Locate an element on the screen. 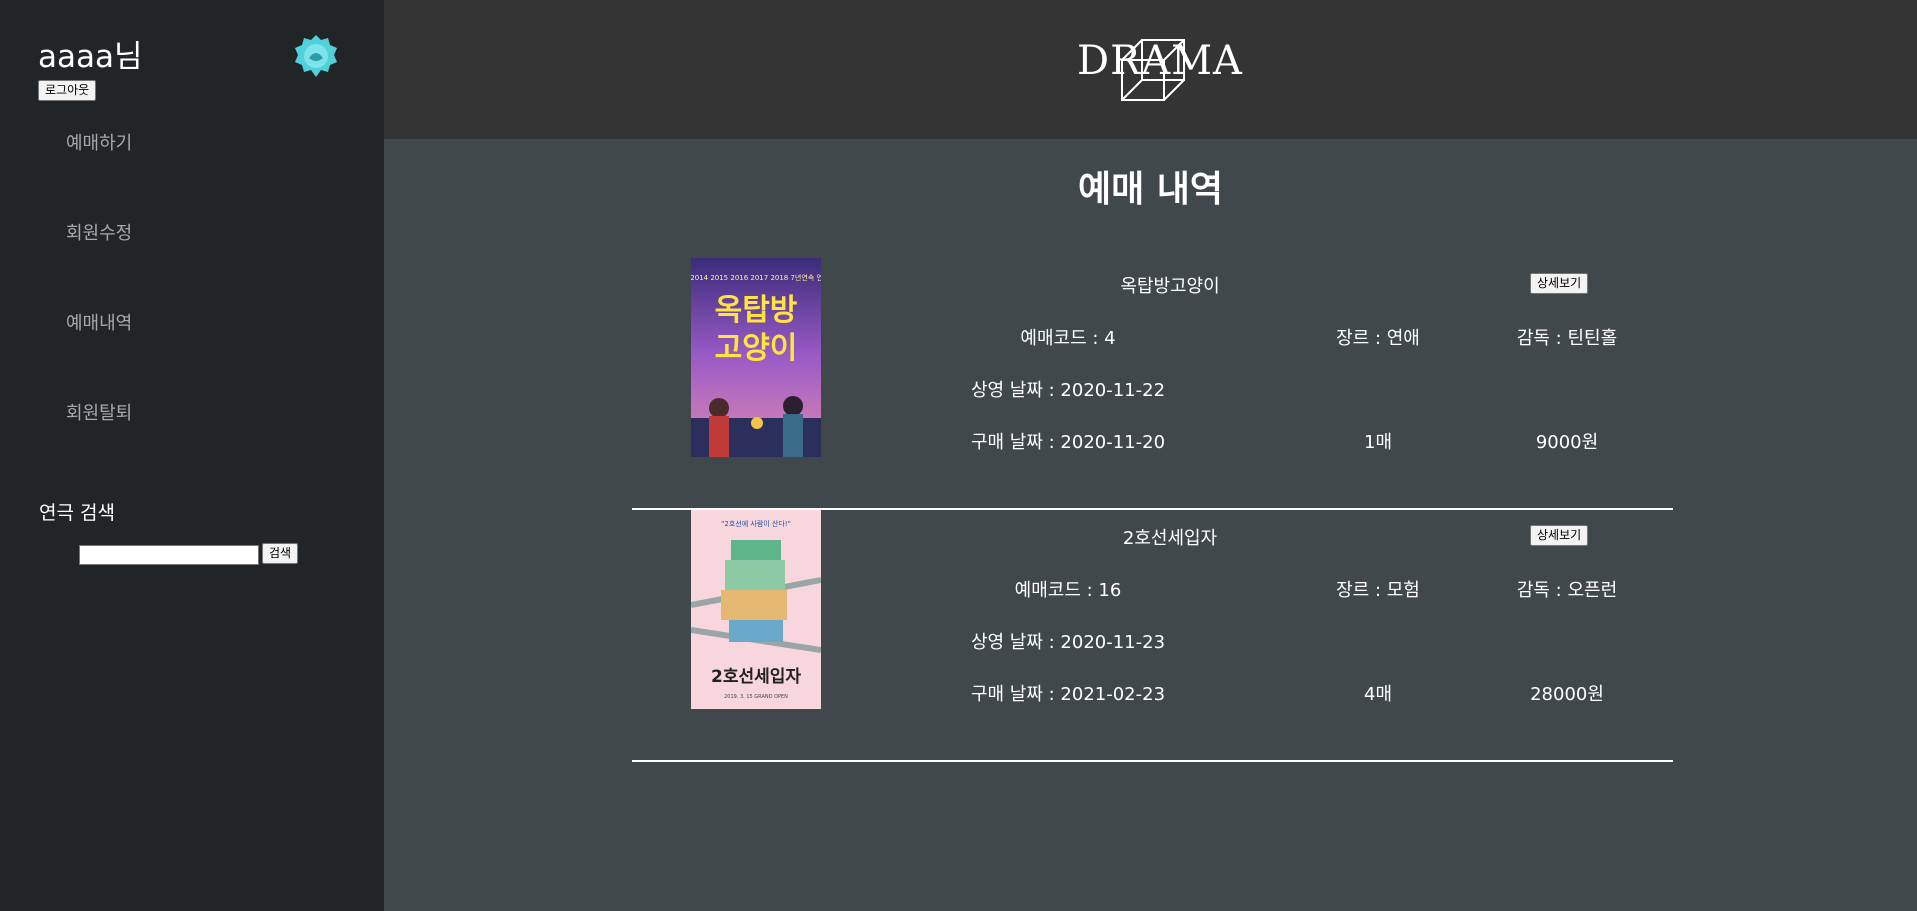  menu-item-edit-member: 회원수정 is located at coordinates (99, 232).